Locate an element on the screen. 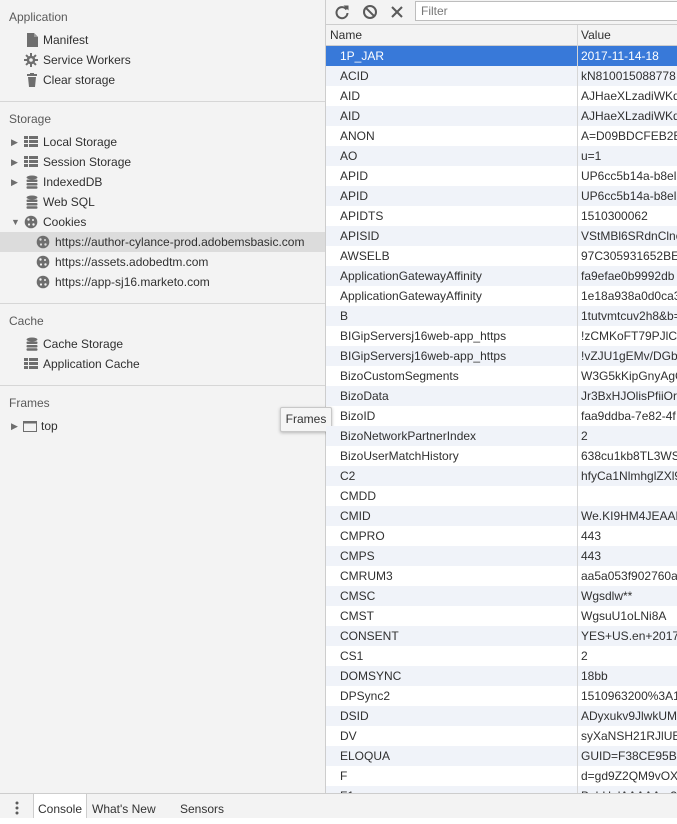  cookie-name-cell: CS1 is located at coordinates (352, 656).